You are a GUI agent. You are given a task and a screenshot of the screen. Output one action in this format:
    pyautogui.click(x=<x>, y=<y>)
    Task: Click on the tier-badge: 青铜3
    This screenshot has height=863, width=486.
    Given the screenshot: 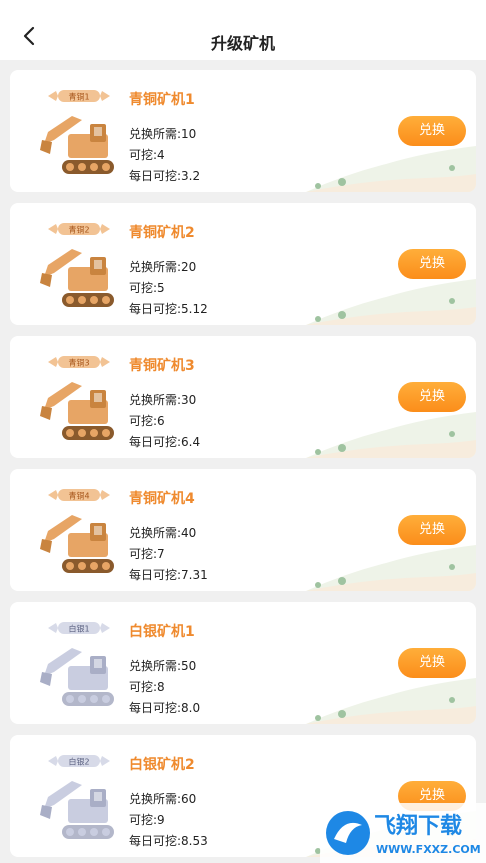 What is the action you would take?
    pyautogui.click(x=79, y=362)
    